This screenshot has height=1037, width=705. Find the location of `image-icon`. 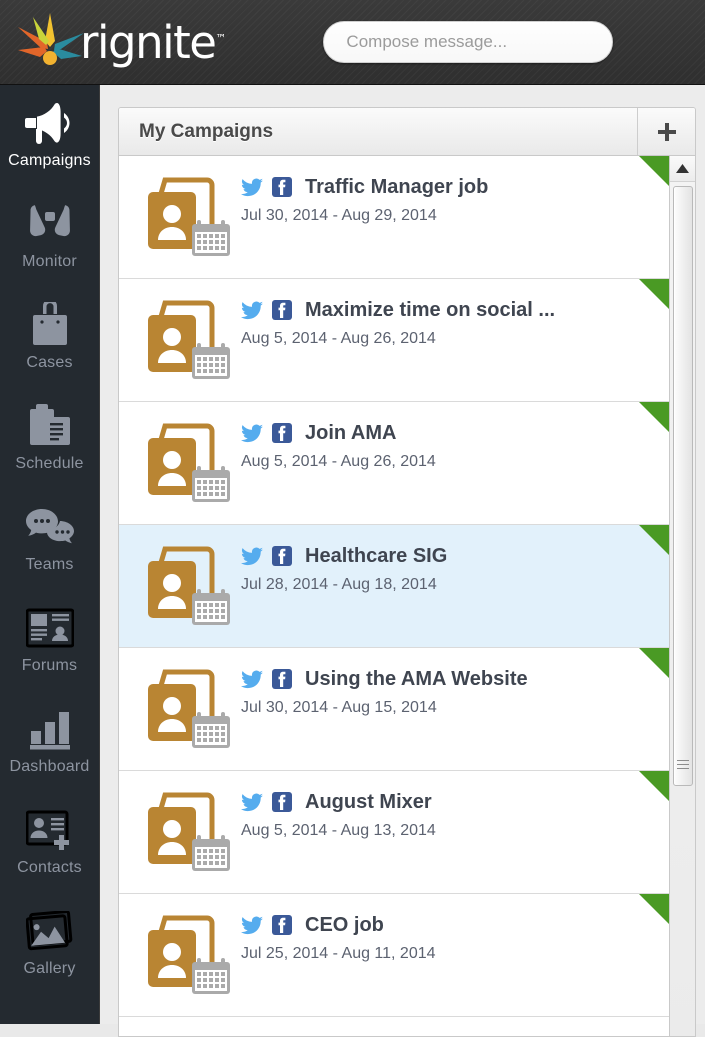

image-icon is located at coordinates (49, 931).